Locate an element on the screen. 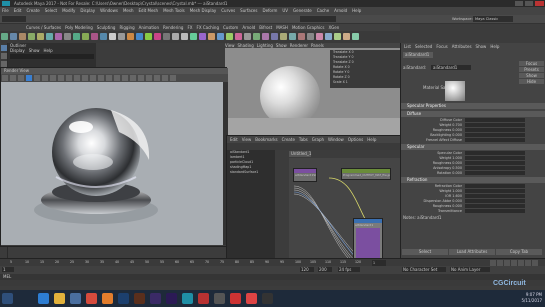 This screenshot has height=307, width=545. file-explorer-icon is located at coordinates (59, 298).